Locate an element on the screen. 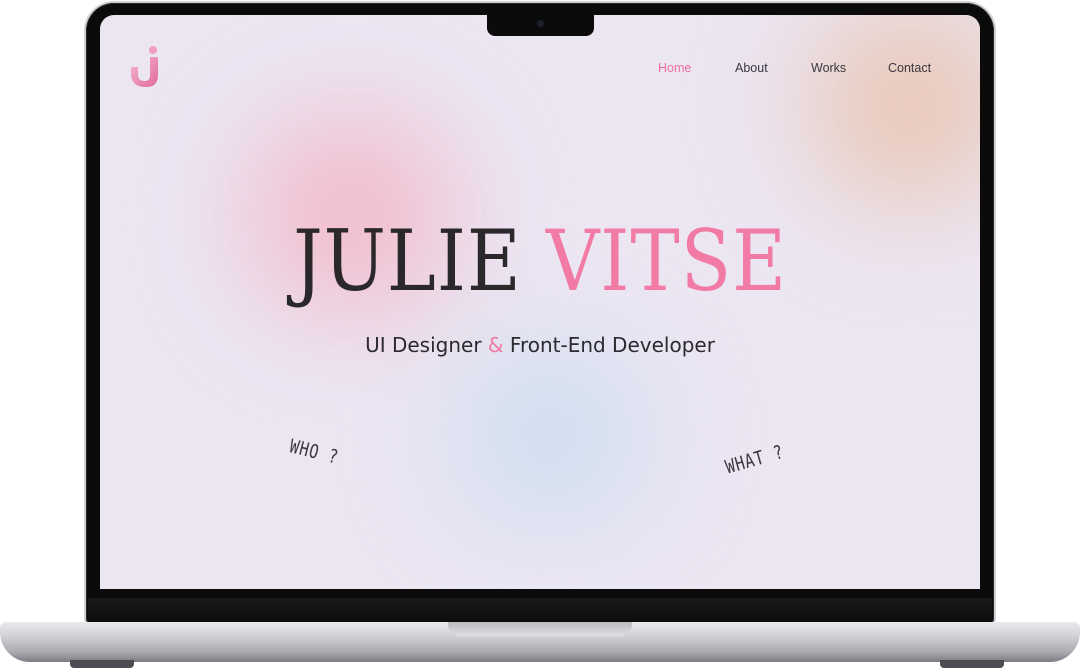 This screenshot has width=1080, height=670. hero-tagline: UI Designer & Front-End Developer is located at coordinates (540, 345).